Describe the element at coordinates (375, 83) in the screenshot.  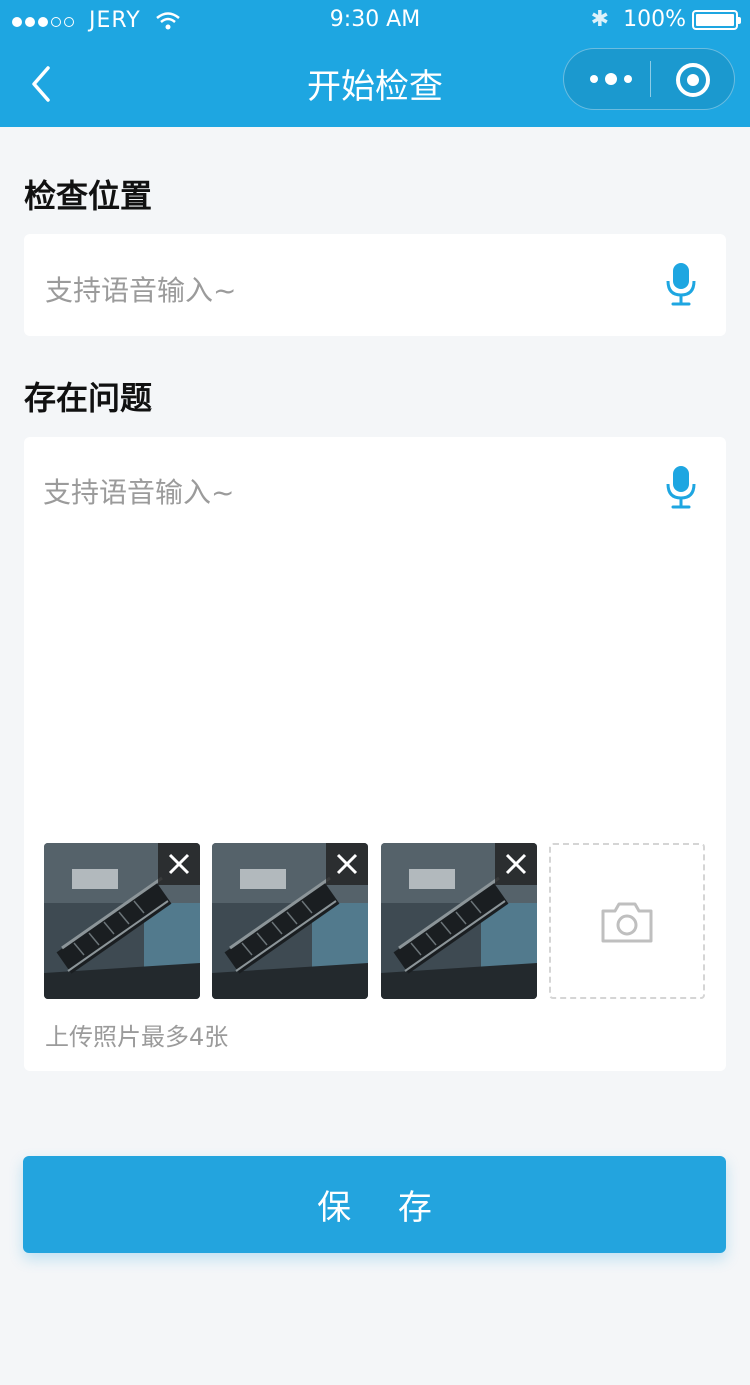
I see `nav-bar: 开始检查` at that location.